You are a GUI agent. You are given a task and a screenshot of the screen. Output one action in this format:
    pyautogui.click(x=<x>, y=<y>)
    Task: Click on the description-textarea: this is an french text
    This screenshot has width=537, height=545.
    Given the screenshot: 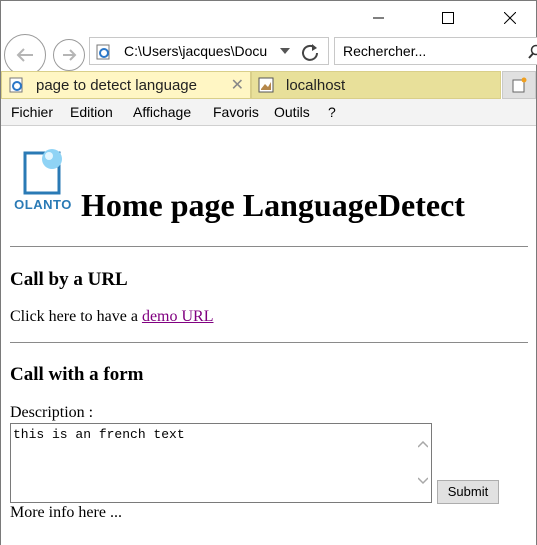 What is the action you would take?
    pyautogui.click(x=221, y=463)
    